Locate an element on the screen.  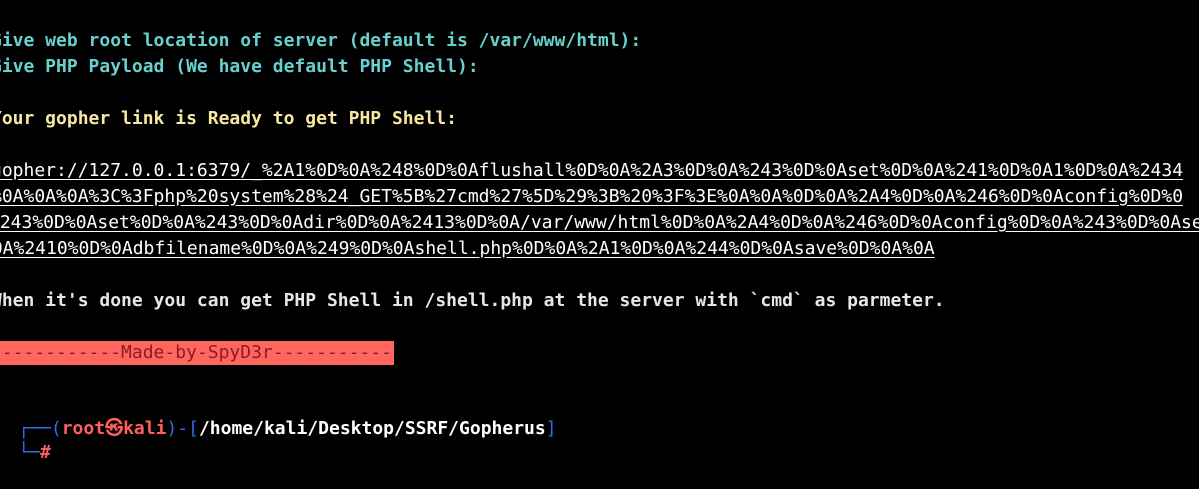
shell-input-line: └─# is located at coordinates (25, 440).